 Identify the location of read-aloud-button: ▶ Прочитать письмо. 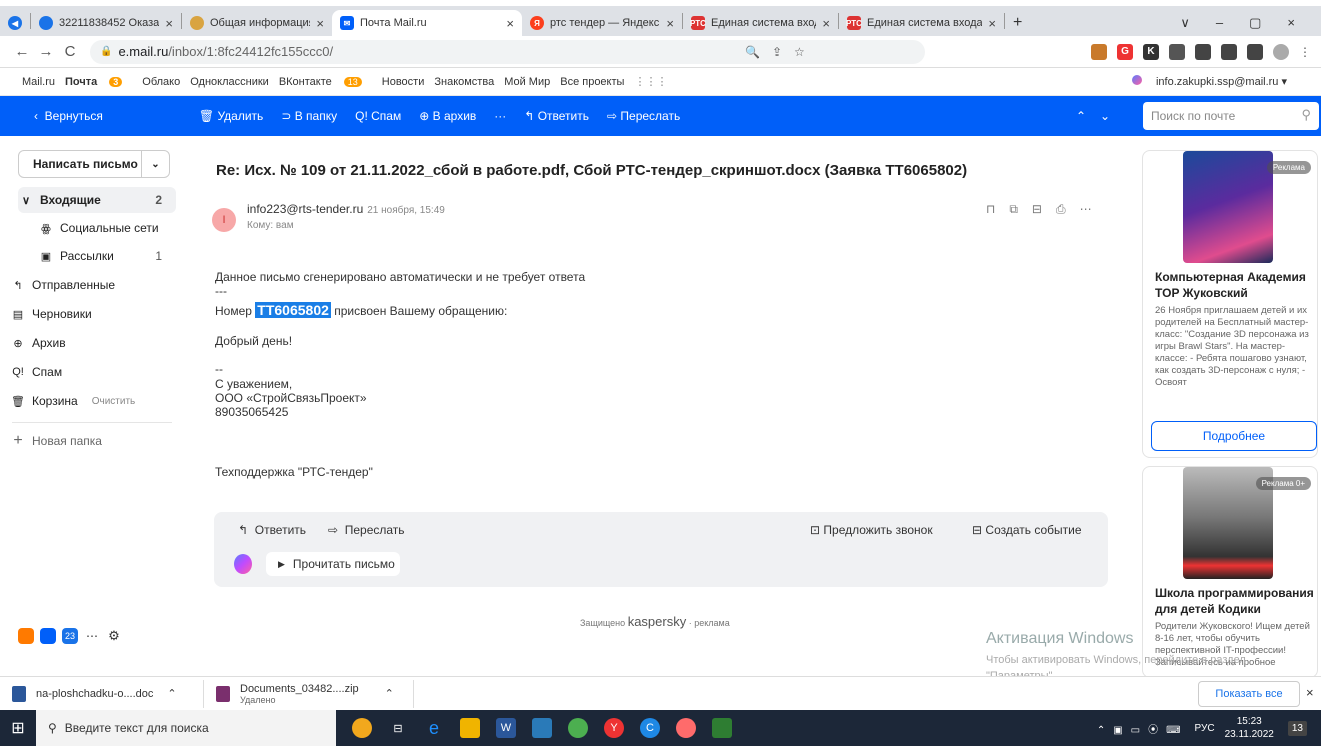
(333, 564).